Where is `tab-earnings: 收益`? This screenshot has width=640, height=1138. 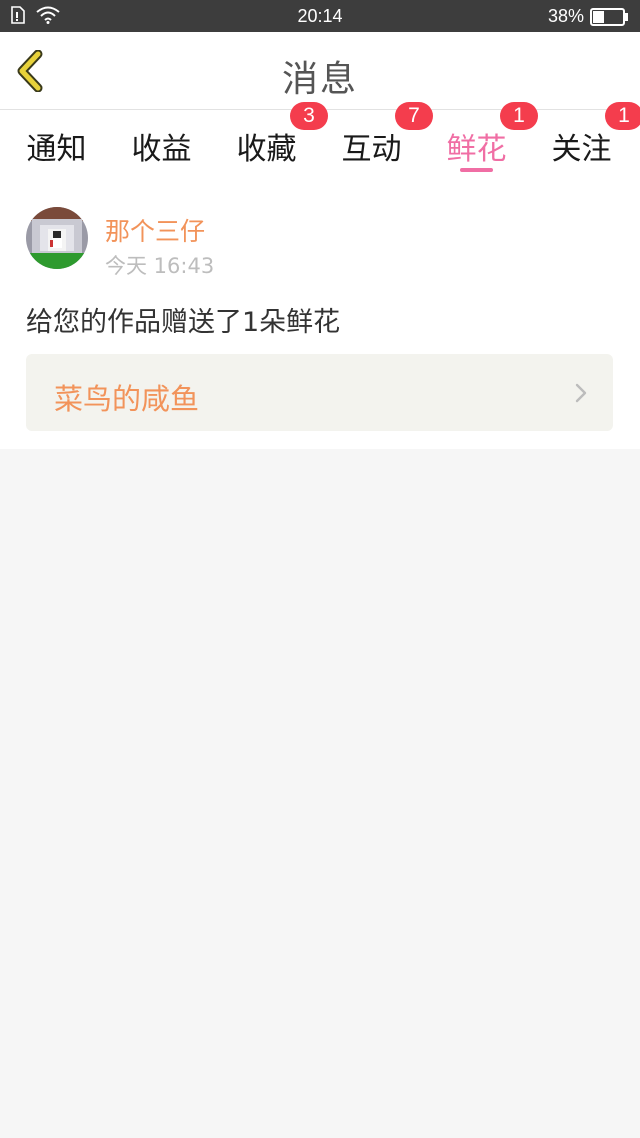
tab-earnings: 收益 is located at coordinates (161, 145).